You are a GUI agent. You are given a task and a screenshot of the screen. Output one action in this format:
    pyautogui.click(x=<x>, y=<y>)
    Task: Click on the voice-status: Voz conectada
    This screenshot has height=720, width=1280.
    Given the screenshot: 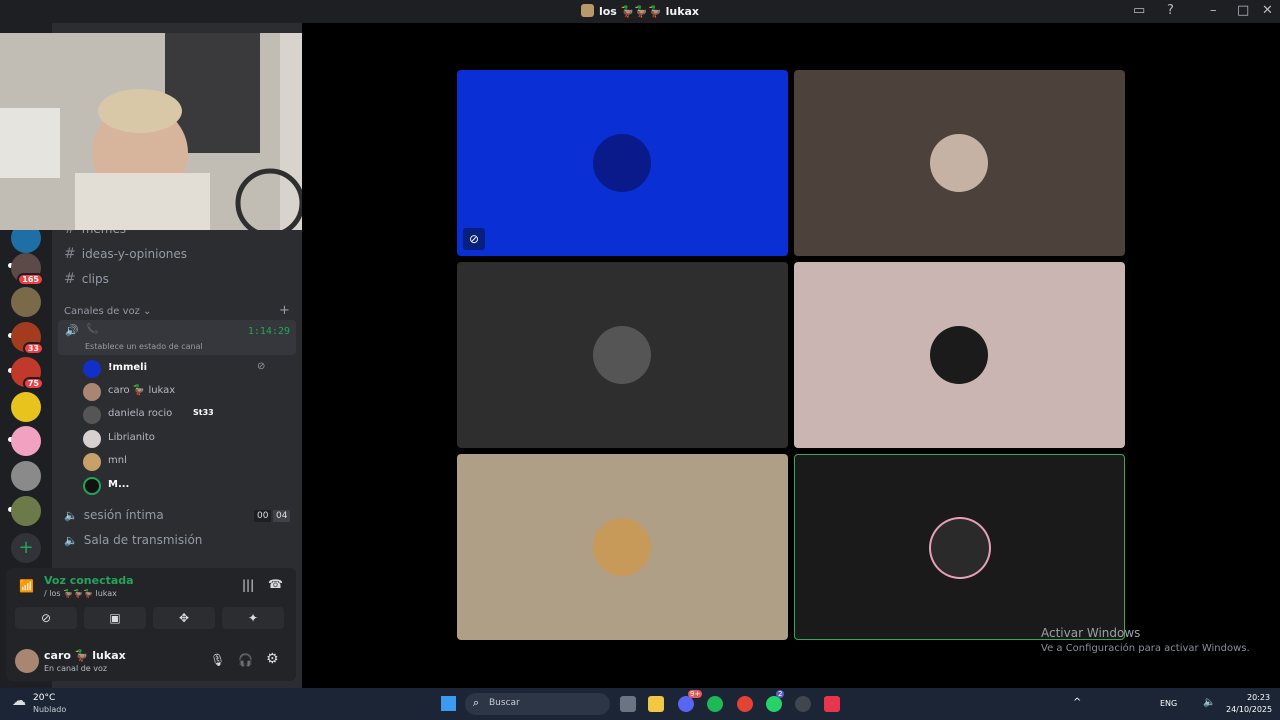 What is the action you would take?
    pyautogui.click(x=89, y=580)
    